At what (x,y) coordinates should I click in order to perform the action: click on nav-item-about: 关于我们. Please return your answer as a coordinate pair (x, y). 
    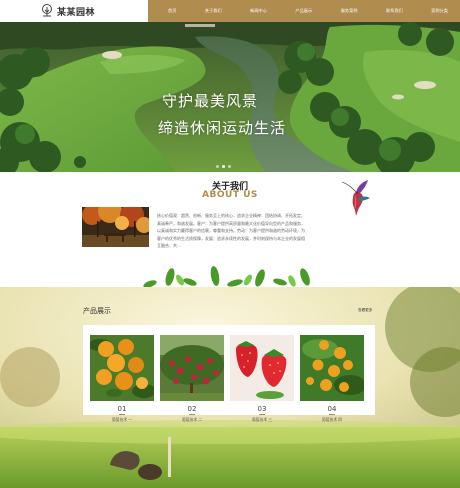
    Looking at the image, I should click on (213, 11).